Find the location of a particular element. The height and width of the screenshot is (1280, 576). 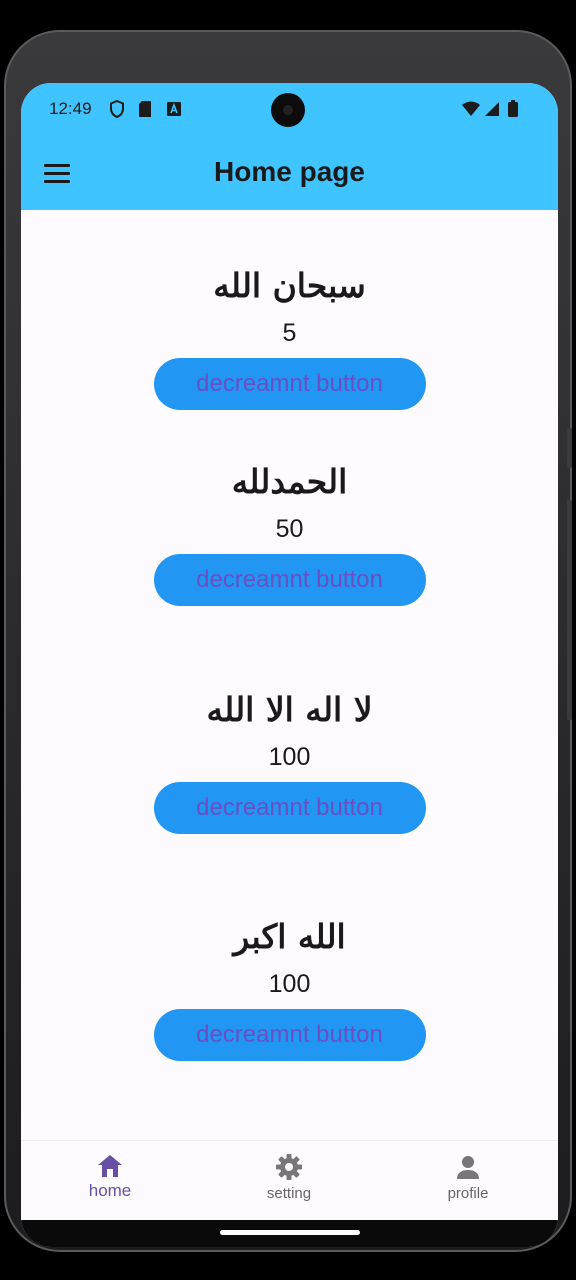

front-camera is located at coordinates (288, 110).